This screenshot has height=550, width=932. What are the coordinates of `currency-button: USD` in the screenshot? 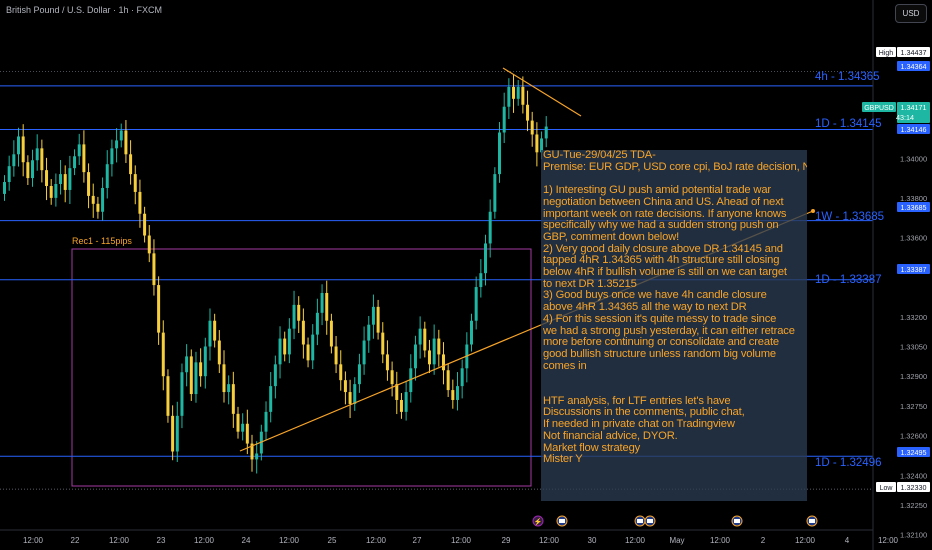 It's located at (911, 13).